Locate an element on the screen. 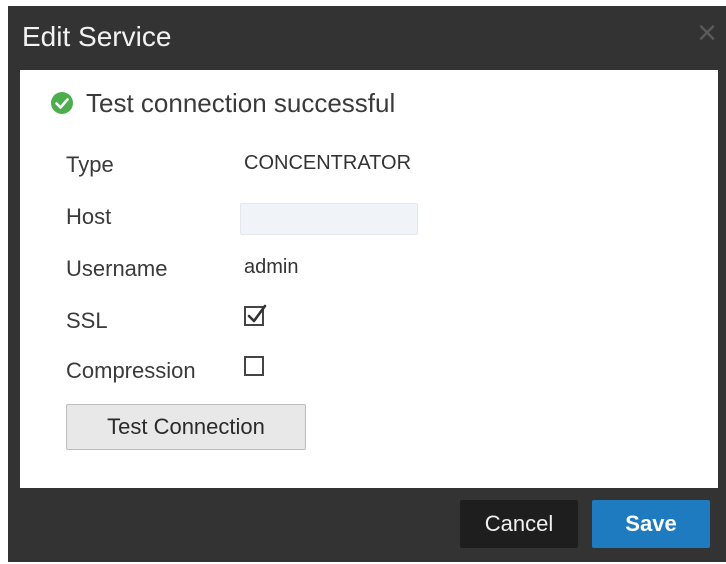  checkmark-icon is located at coordinates (257, 313).